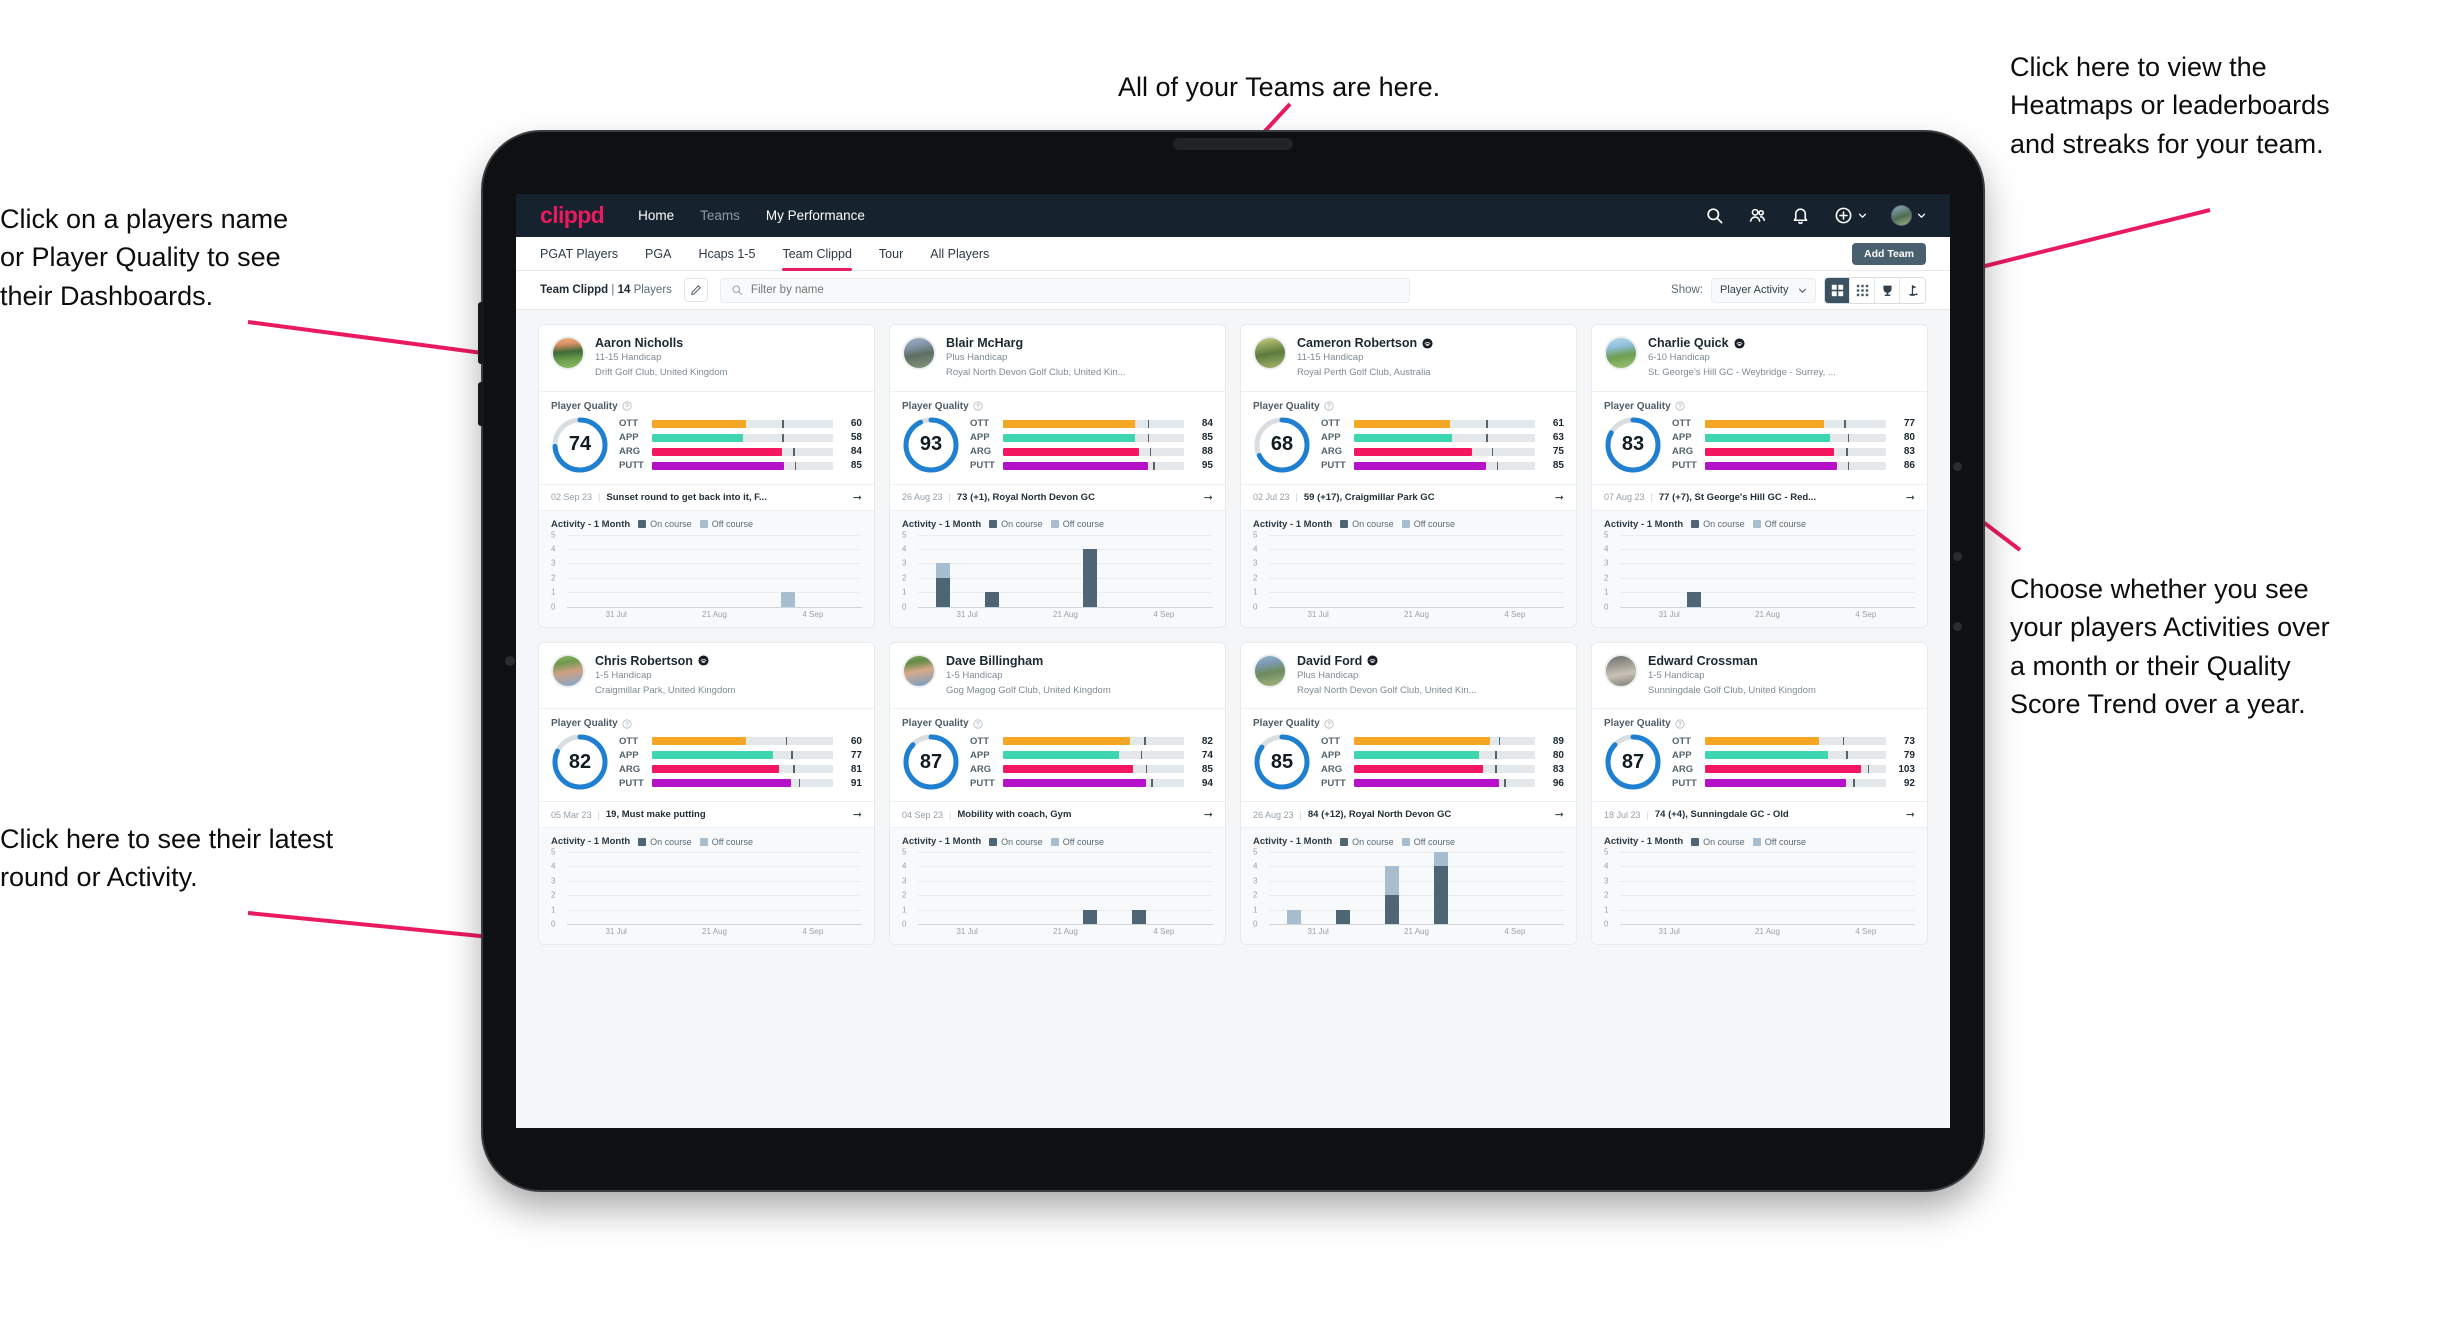 The height and width of the screenshot is (1319, 2452). Describe the element at coordinates (1793, 465) in the screenshot. I see `stat-row: PUTT 86` at that location.